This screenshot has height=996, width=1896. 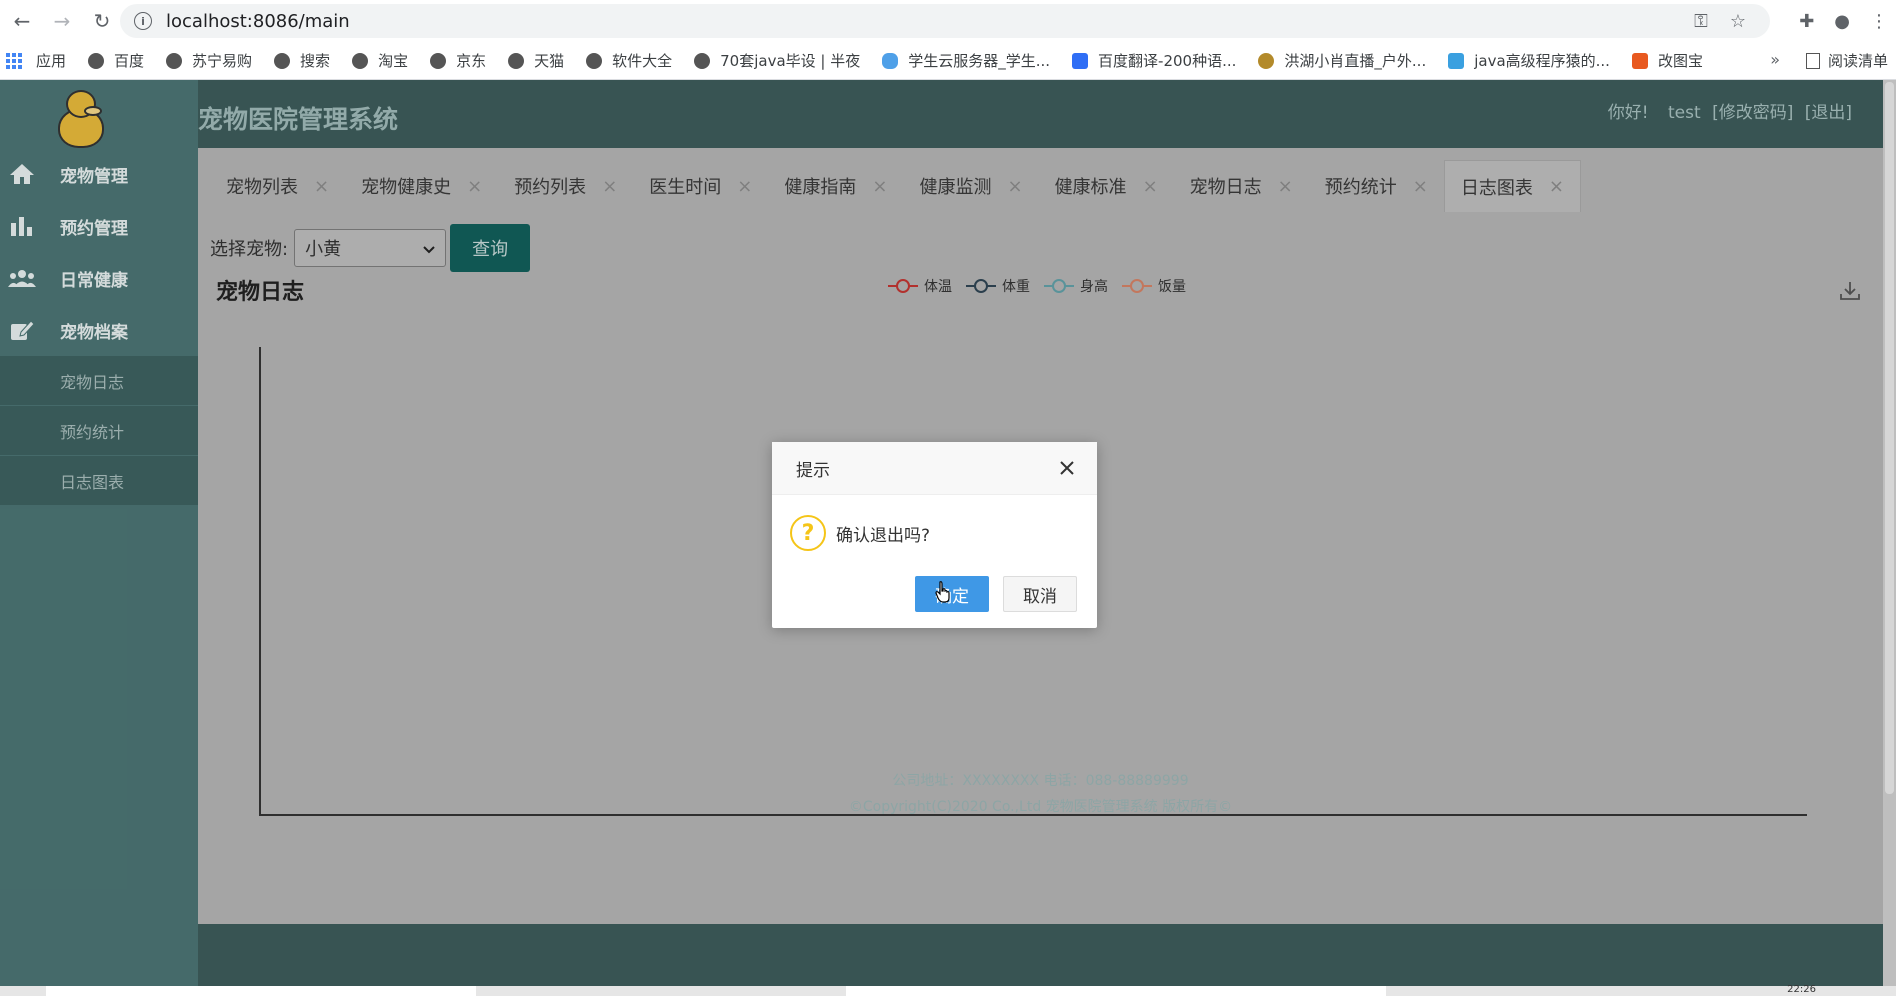 I want to click on site-info-icon: i, so click(x=143, y=21).